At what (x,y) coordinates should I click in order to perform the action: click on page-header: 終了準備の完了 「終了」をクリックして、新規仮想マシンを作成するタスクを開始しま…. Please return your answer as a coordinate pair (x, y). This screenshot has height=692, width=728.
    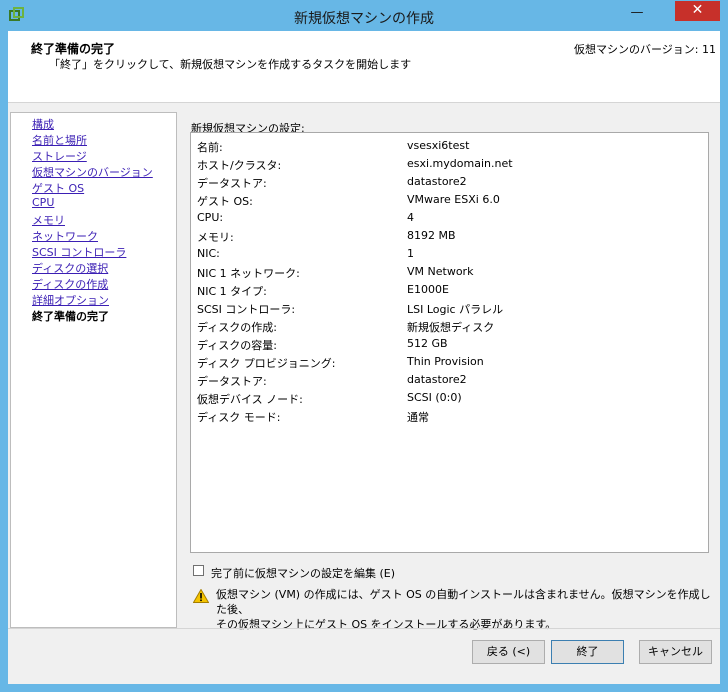
    Looking at the image, I should click on (364, 67).